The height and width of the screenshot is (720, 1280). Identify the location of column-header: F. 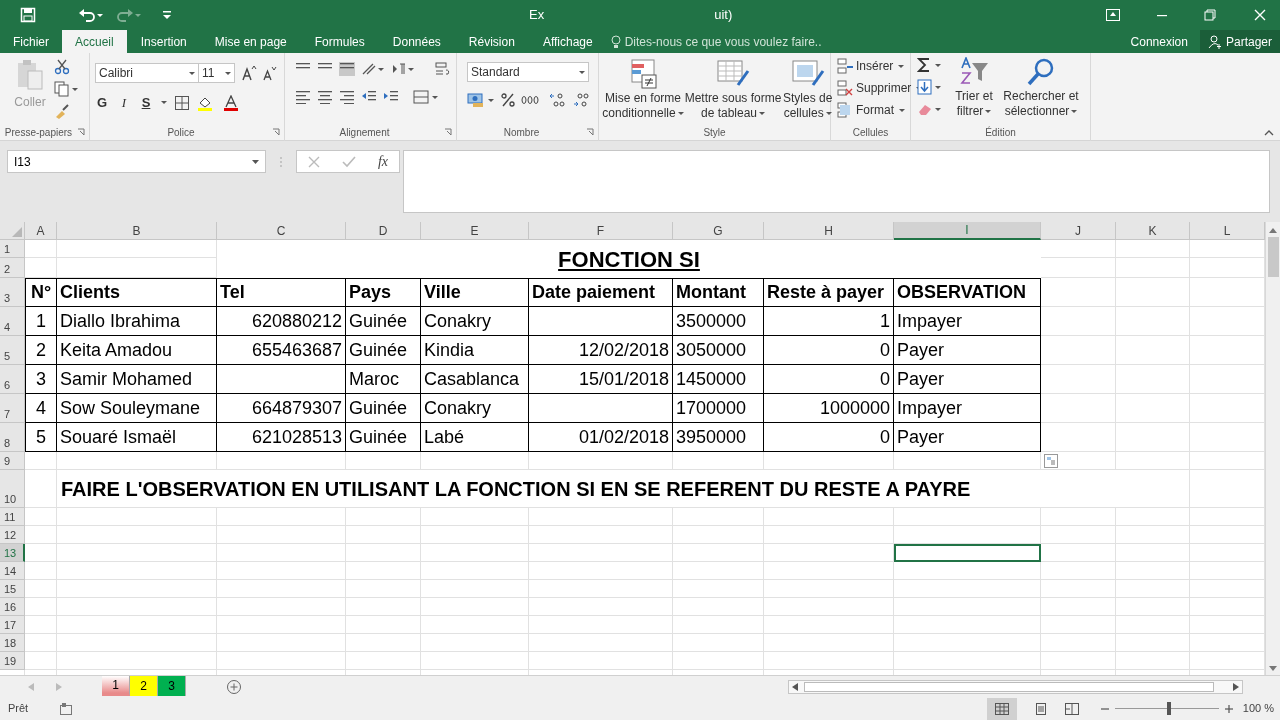
(601, 231).